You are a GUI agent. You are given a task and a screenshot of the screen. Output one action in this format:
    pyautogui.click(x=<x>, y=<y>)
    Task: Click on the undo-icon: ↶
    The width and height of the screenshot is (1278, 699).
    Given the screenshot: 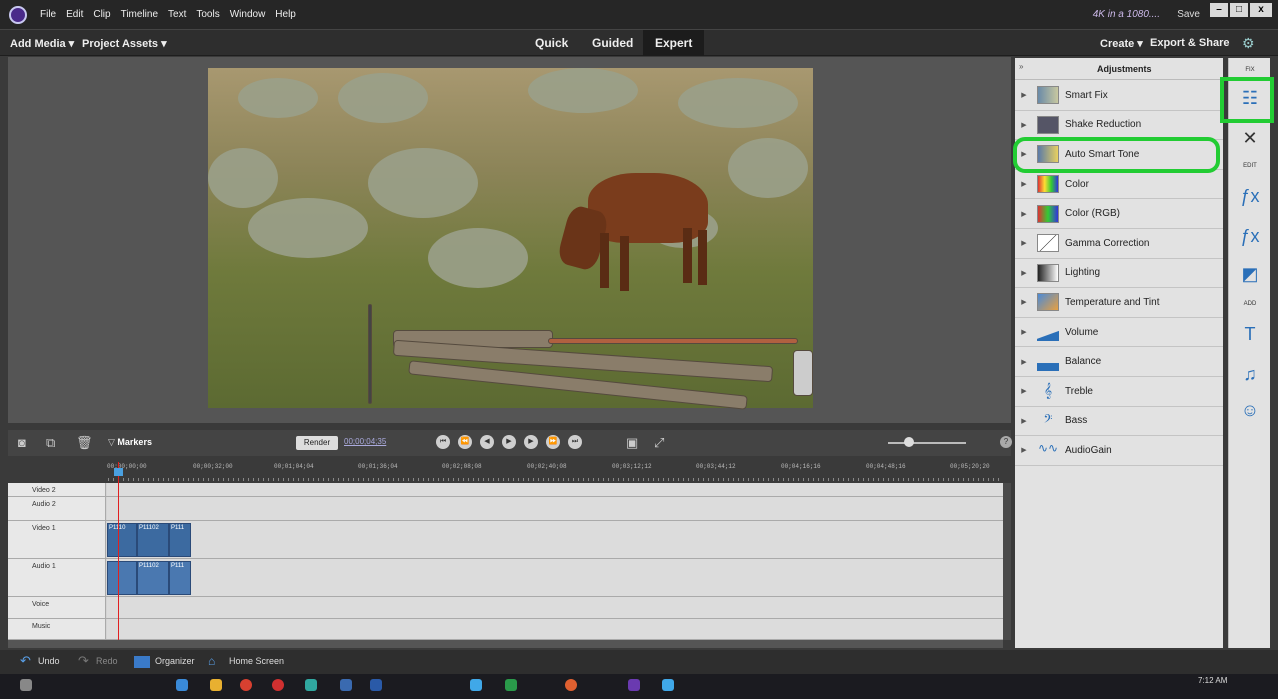 What is the action you would take?
    pyautogui.click(x=25, y=661)
    